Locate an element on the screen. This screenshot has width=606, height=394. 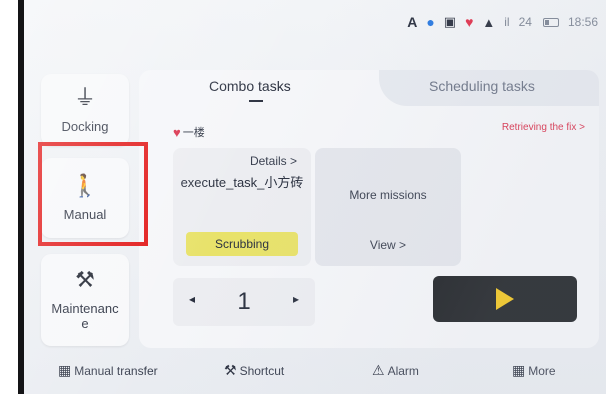
play-icon is located at coordinates (505, 299).